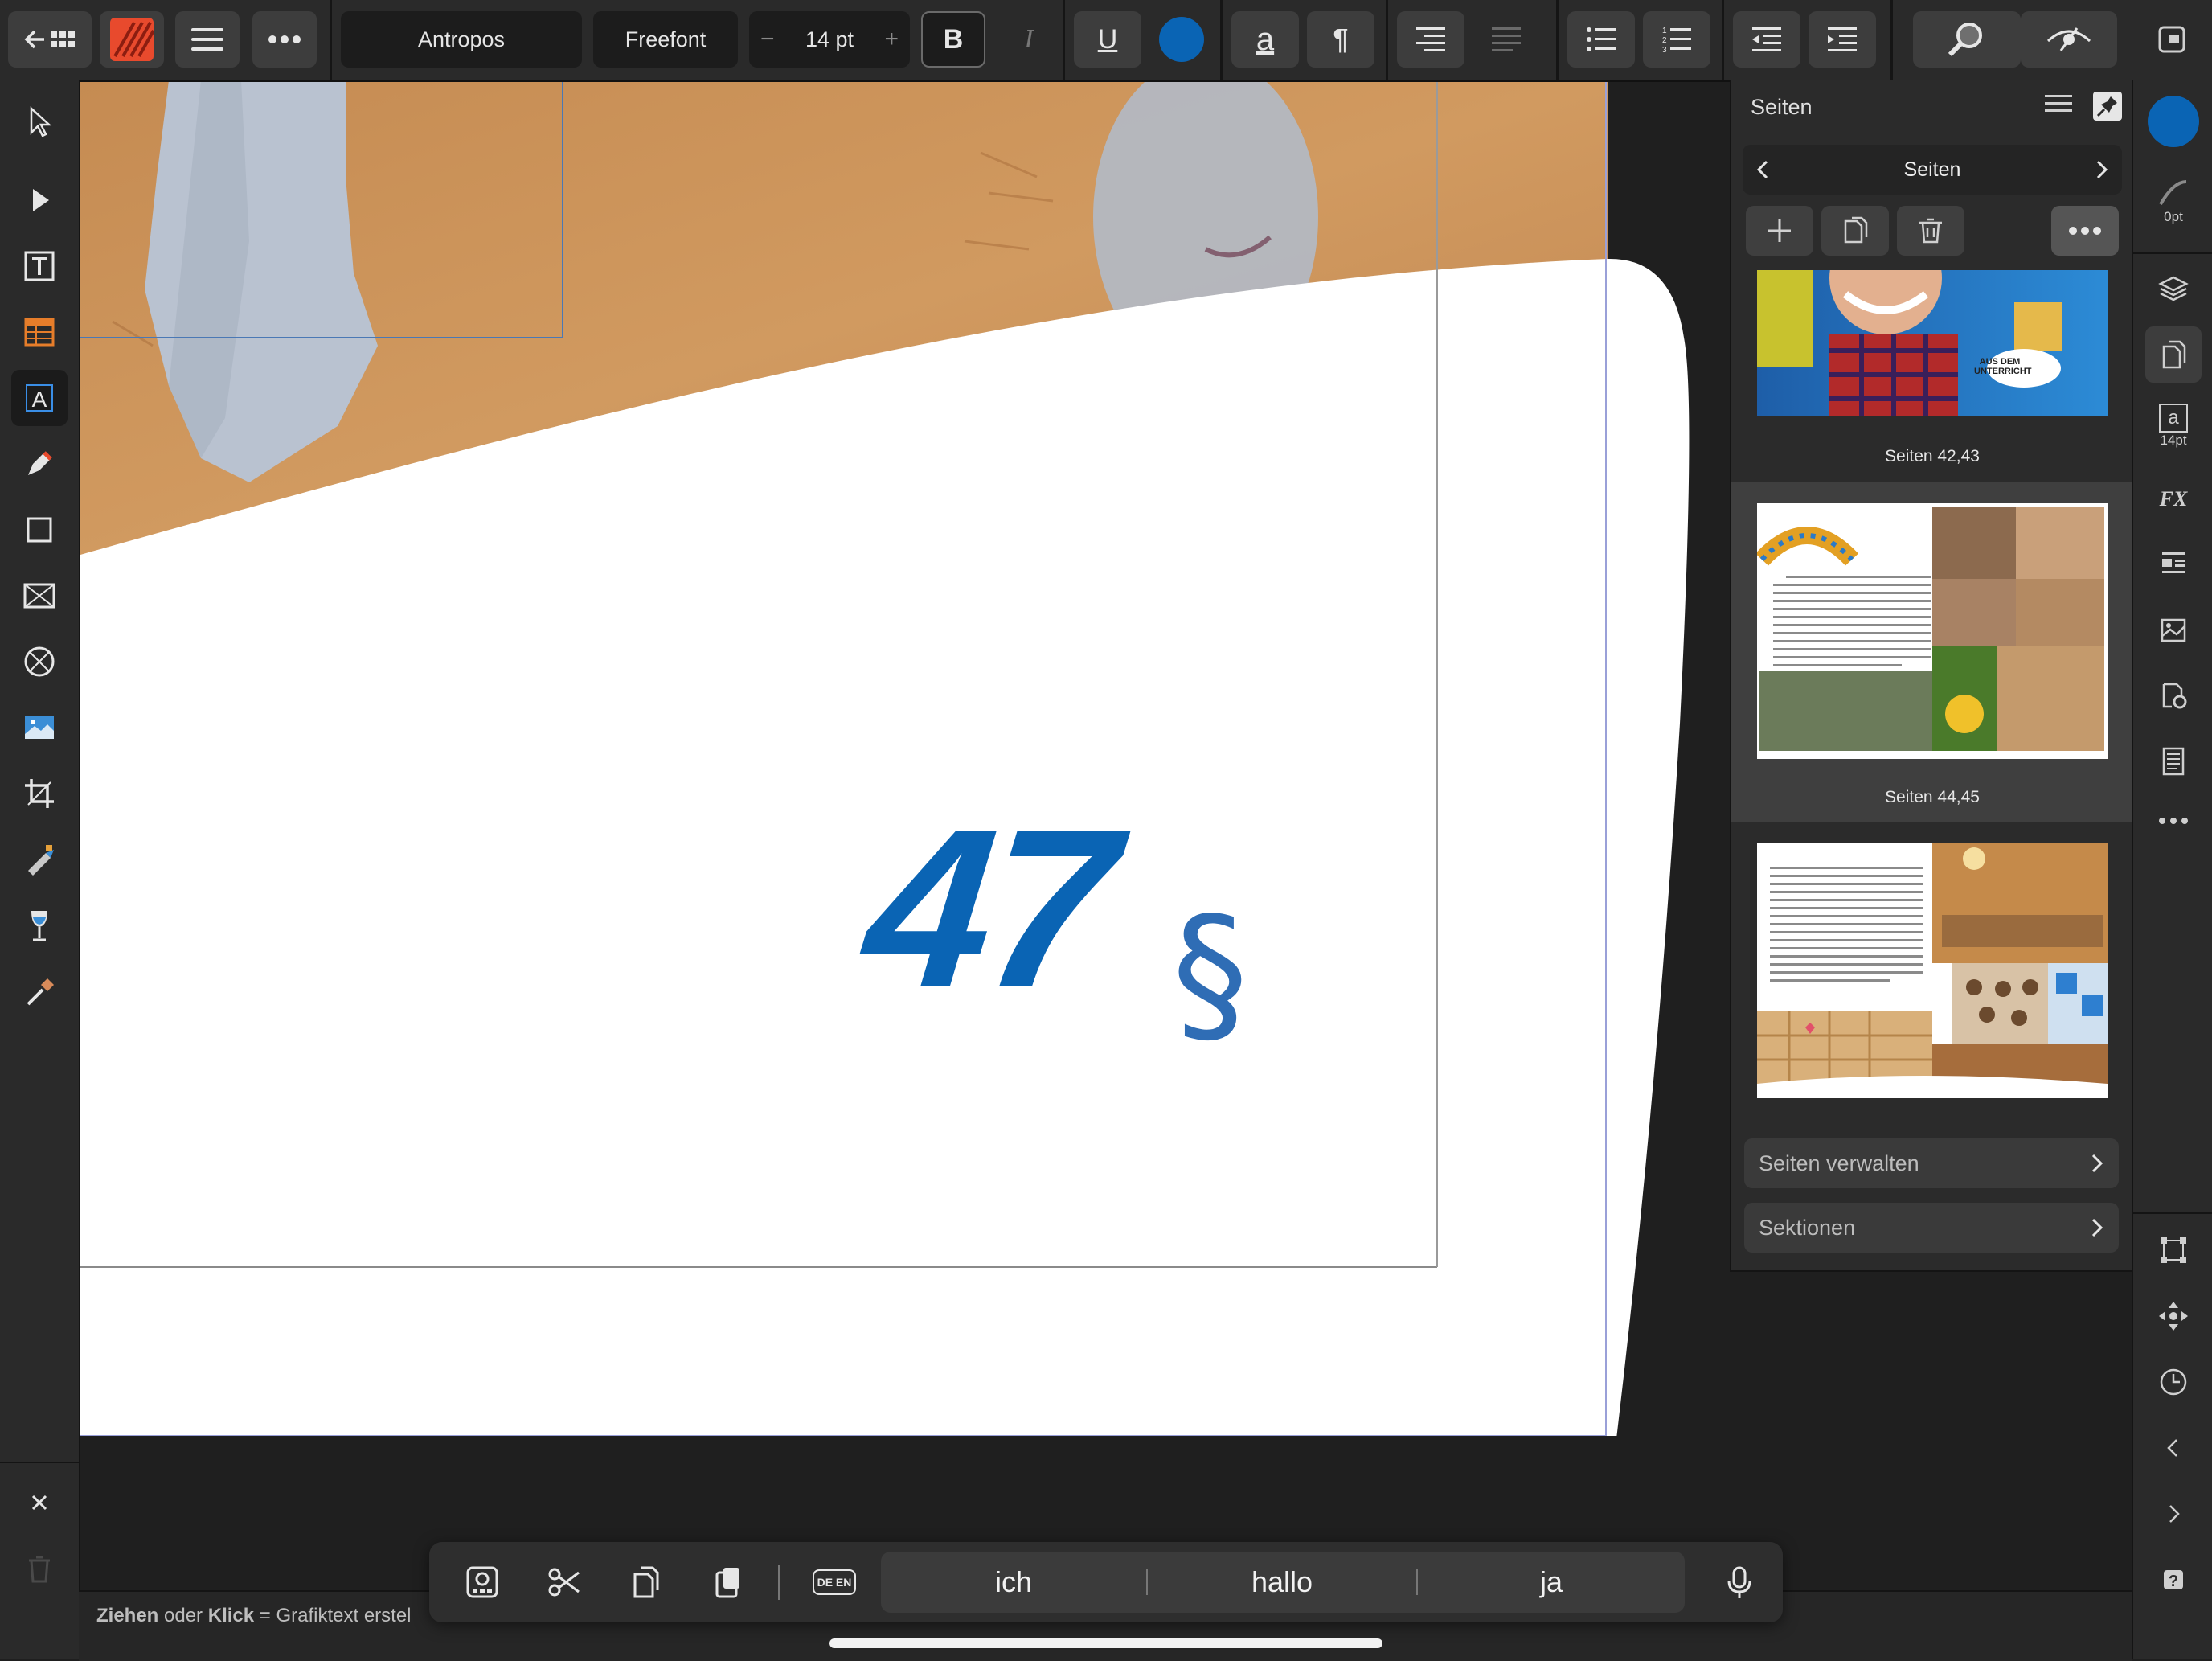 Image resolution: width=2212 pixels, height=1661 pixels. I want to click on back-to-documents-button, so click(50, 39).